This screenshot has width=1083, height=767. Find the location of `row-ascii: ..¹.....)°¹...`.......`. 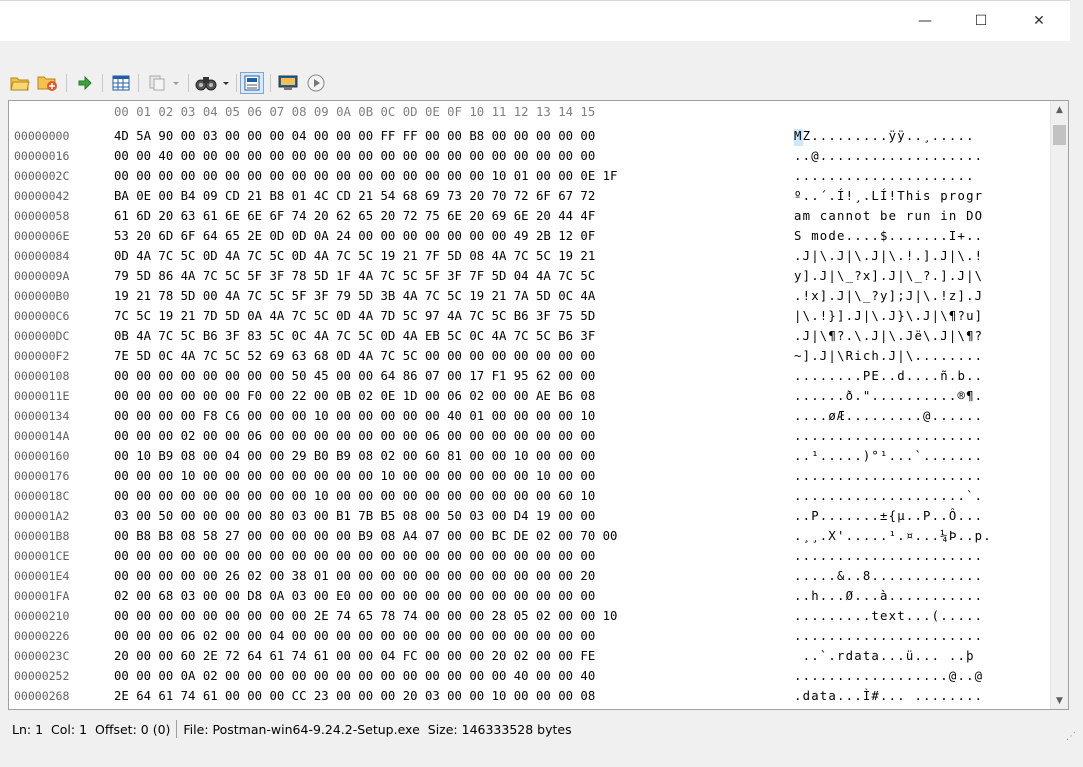

row-ascii: ..¹.....)°¹...`....... is located at coordinates (888, 456).